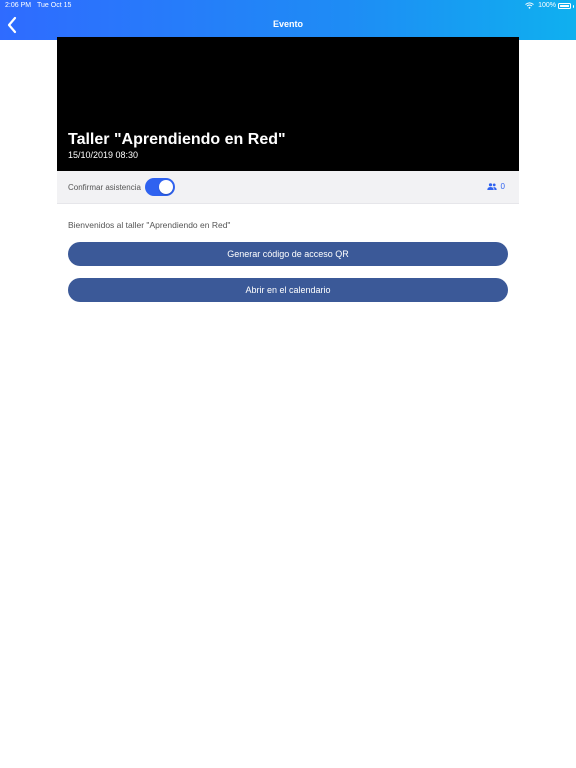  Describe the element at coordinates (54, 5) in the screenshot. I see `status-date: Tue Oct 15` at that location.